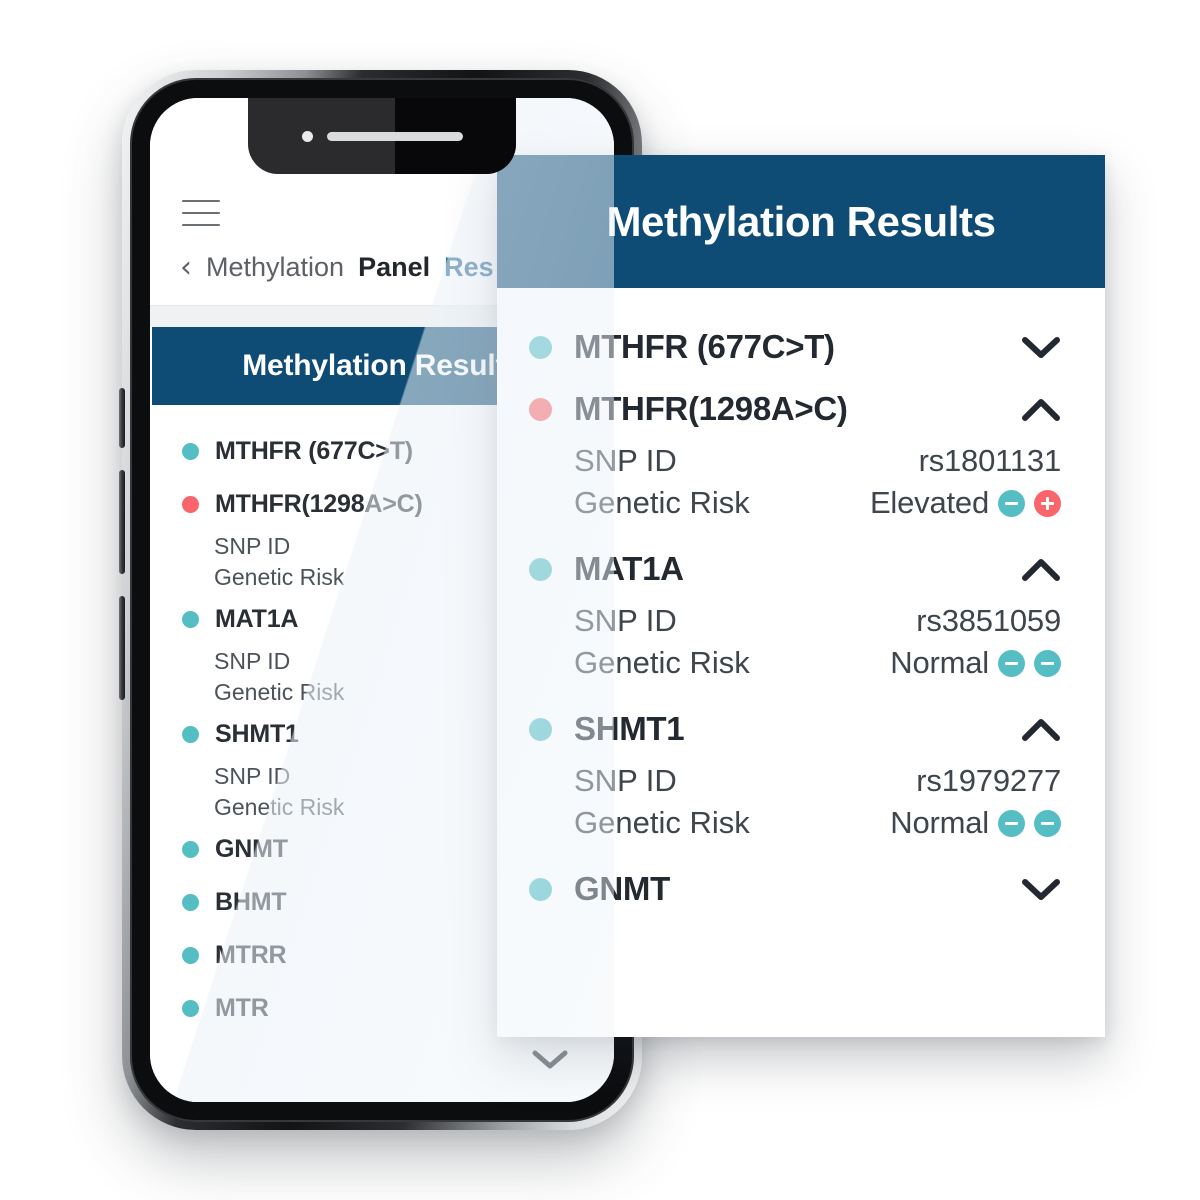  Describe the element at coordinates (275, 267) in the screenshot. I see `breadcrumb-part-1: Methylation` at that location.